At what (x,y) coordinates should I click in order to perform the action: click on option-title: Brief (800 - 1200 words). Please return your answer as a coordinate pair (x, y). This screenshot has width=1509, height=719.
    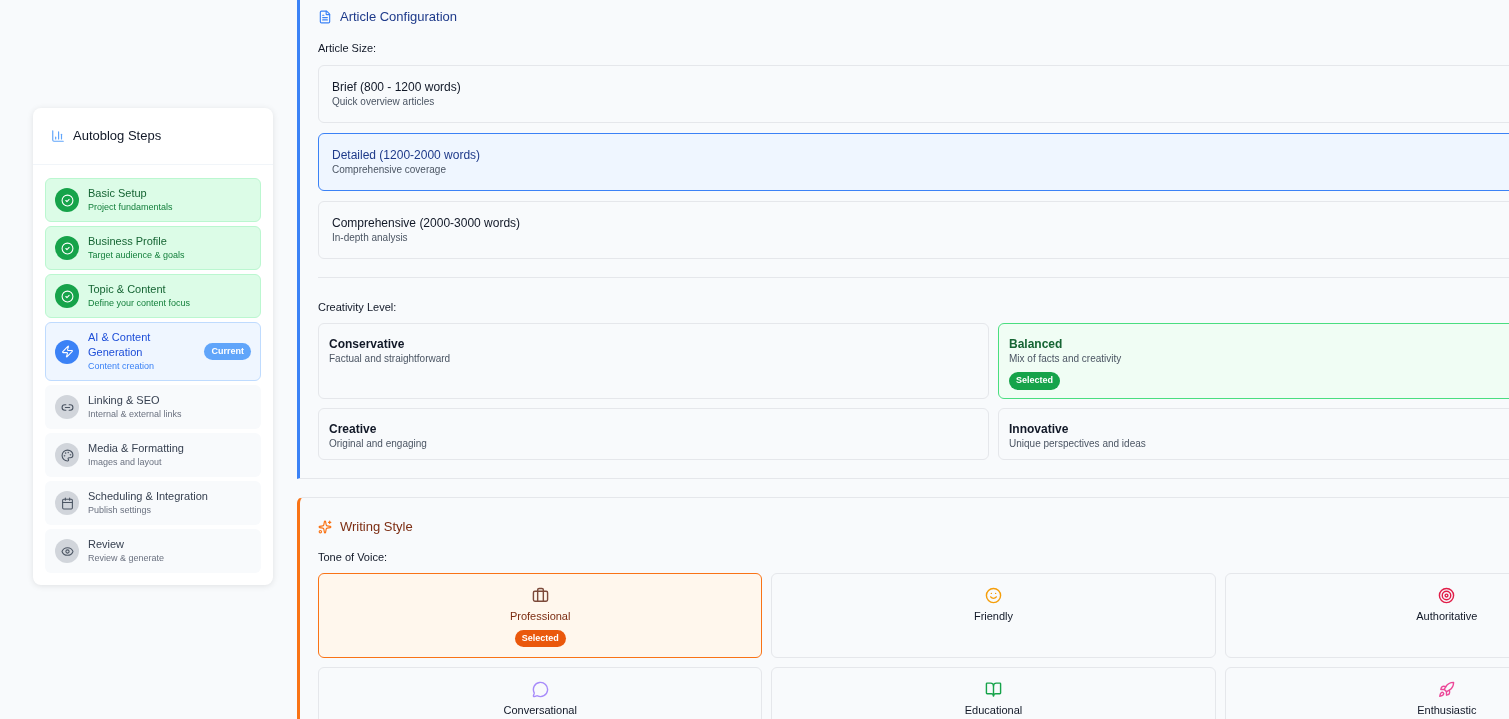
    Looking at the image, I should click on (397, 86).